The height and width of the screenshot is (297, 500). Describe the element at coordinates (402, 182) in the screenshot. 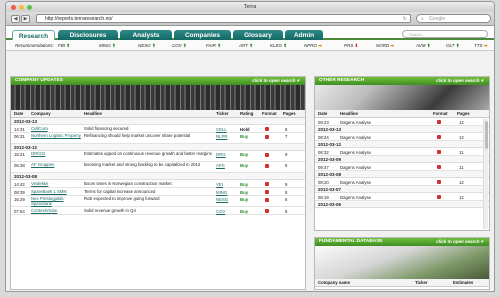

I see `table-row: 08:20 Dagens Analyse 12` at that location.